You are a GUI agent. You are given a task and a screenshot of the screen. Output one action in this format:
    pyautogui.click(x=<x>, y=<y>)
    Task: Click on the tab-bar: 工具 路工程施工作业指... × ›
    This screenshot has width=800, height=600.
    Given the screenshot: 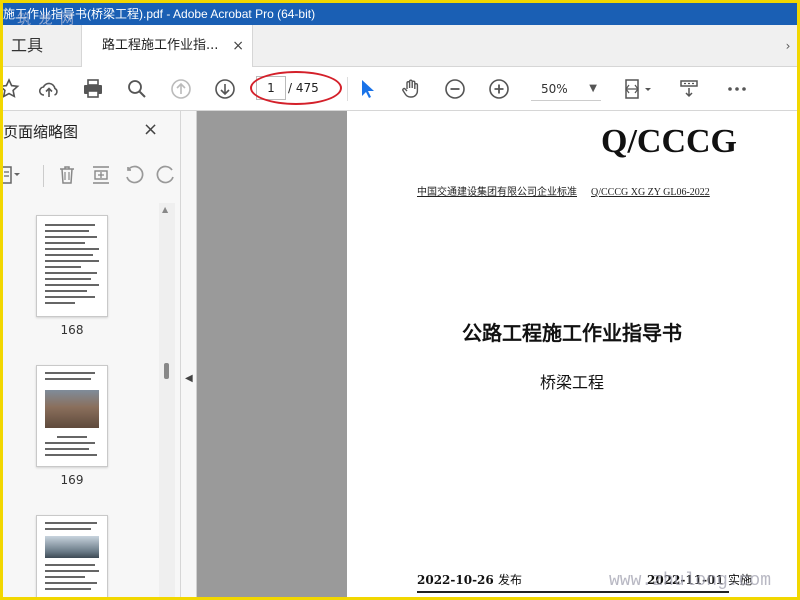 What is the action you would take?
    pyautogui.click(x=400, y=46)
    